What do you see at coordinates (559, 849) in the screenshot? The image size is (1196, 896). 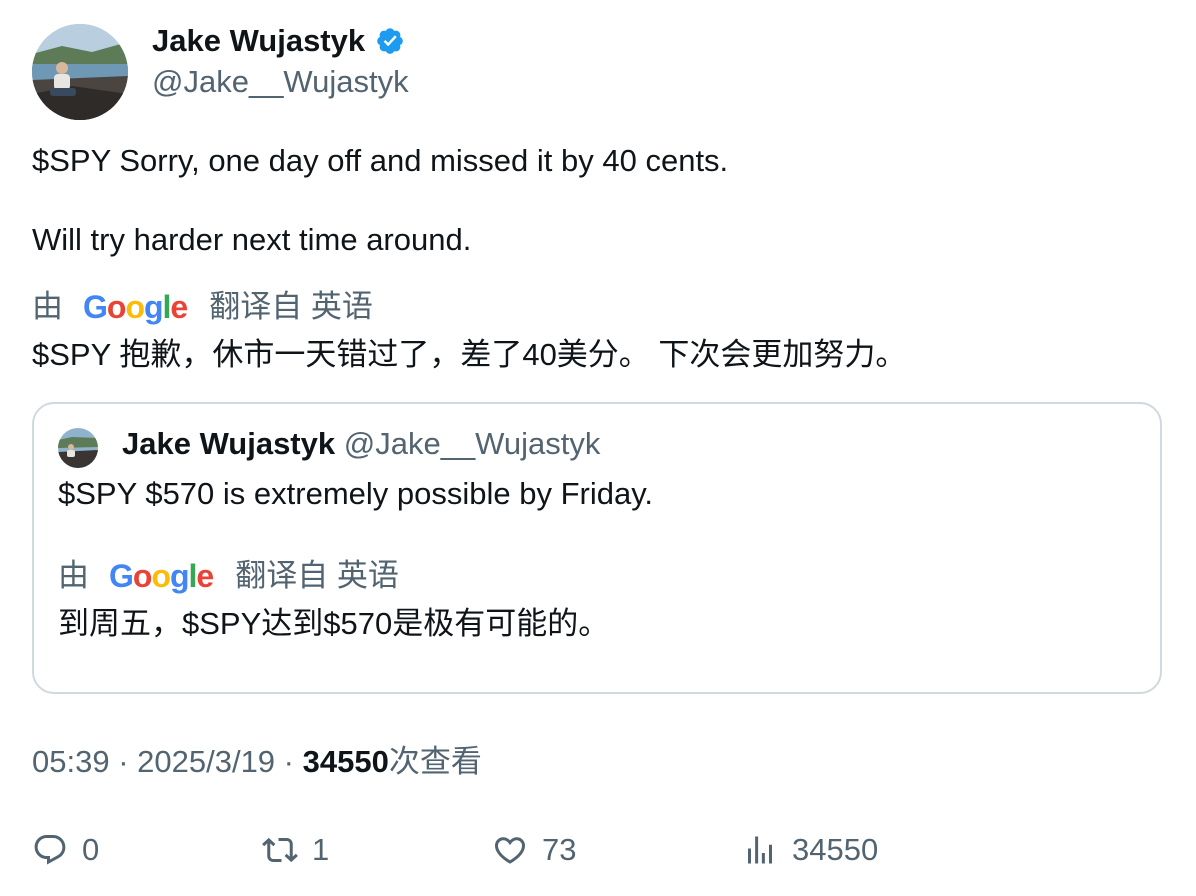 I see `like-count: 73` at bounding box center [559, 849].